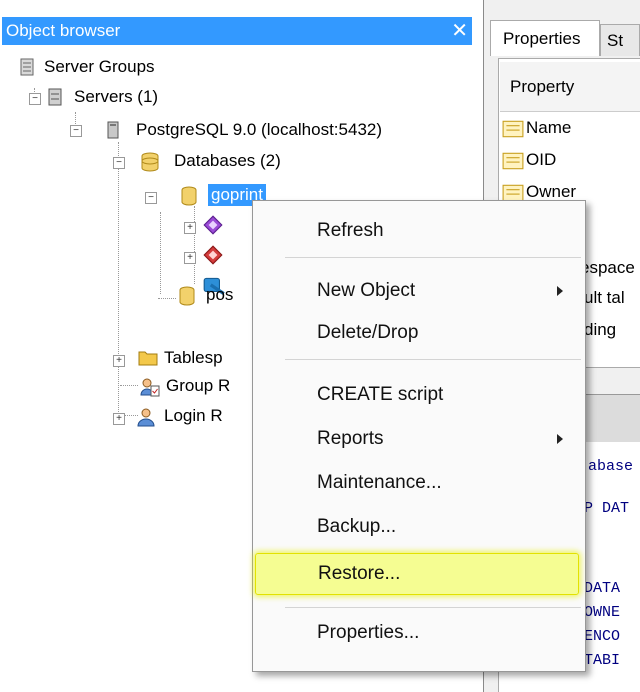  Describe the element at coordinates (604, 297) in the screenshot. I see `property-name: ult tal` at that location.